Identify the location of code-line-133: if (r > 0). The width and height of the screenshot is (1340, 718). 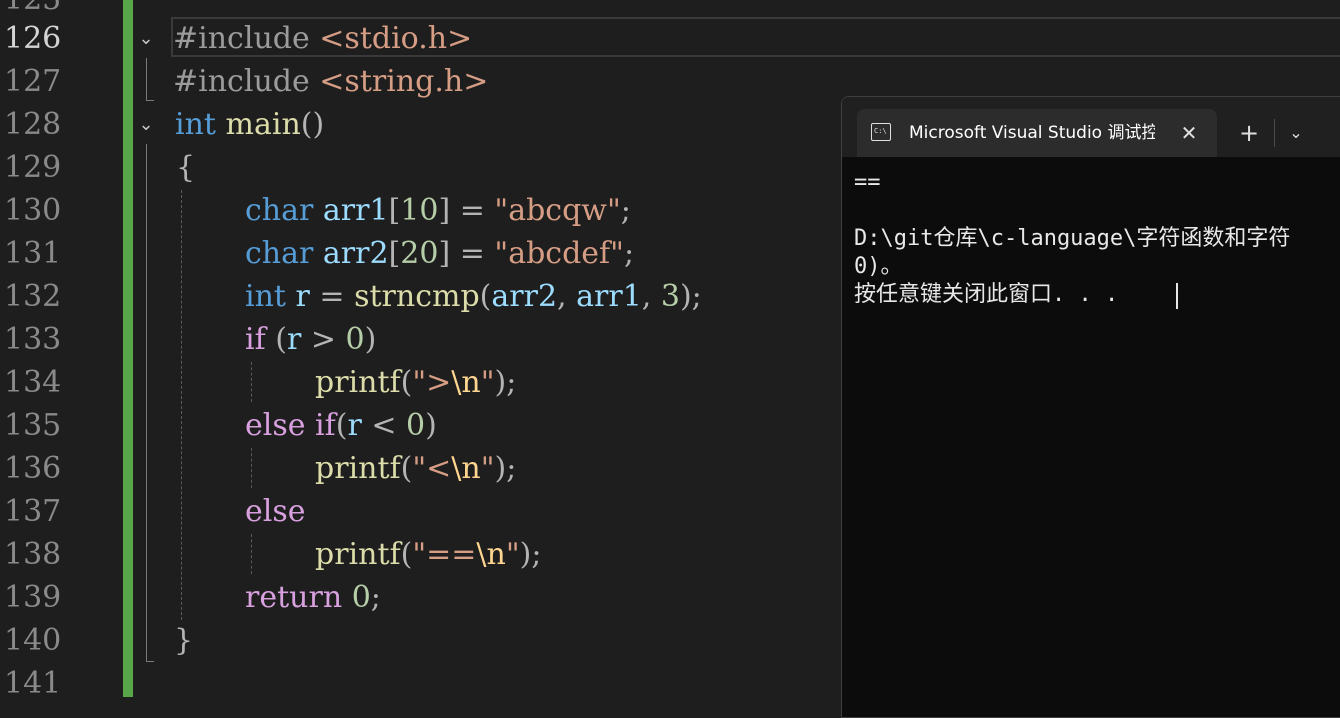
(310, 339).